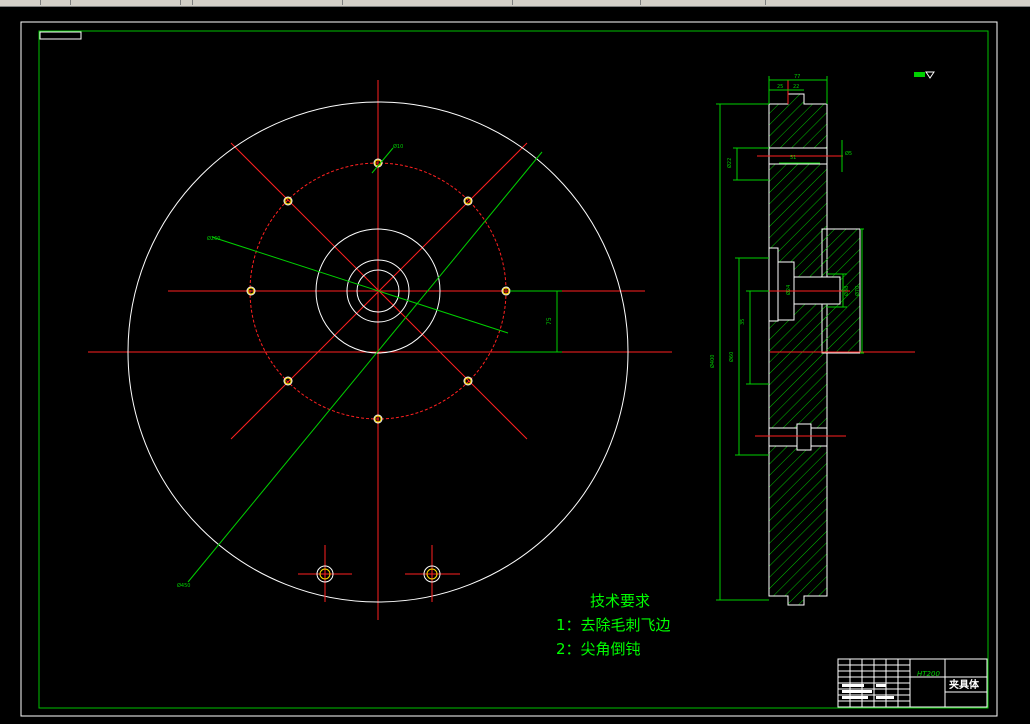  I want to click on roughness-symbol, so click(924, 75).